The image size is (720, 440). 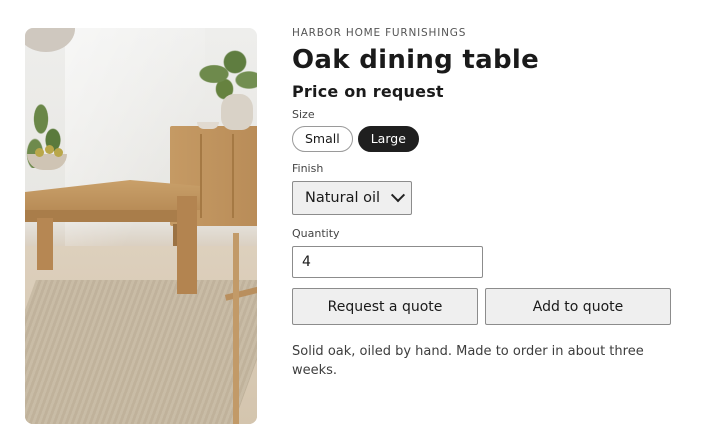 I want to click on finish-selected-value: Natural oil, so click(x=343, y=198).